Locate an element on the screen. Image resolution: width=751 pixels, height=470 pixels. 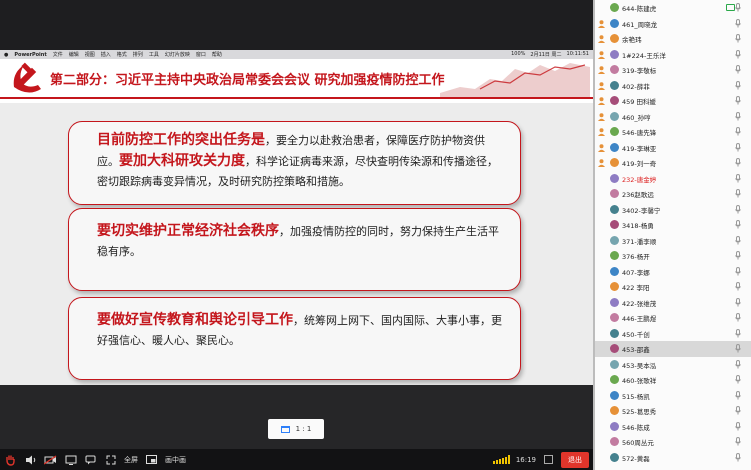
pip-label: 画中画 is located at coordinates (175, 460).